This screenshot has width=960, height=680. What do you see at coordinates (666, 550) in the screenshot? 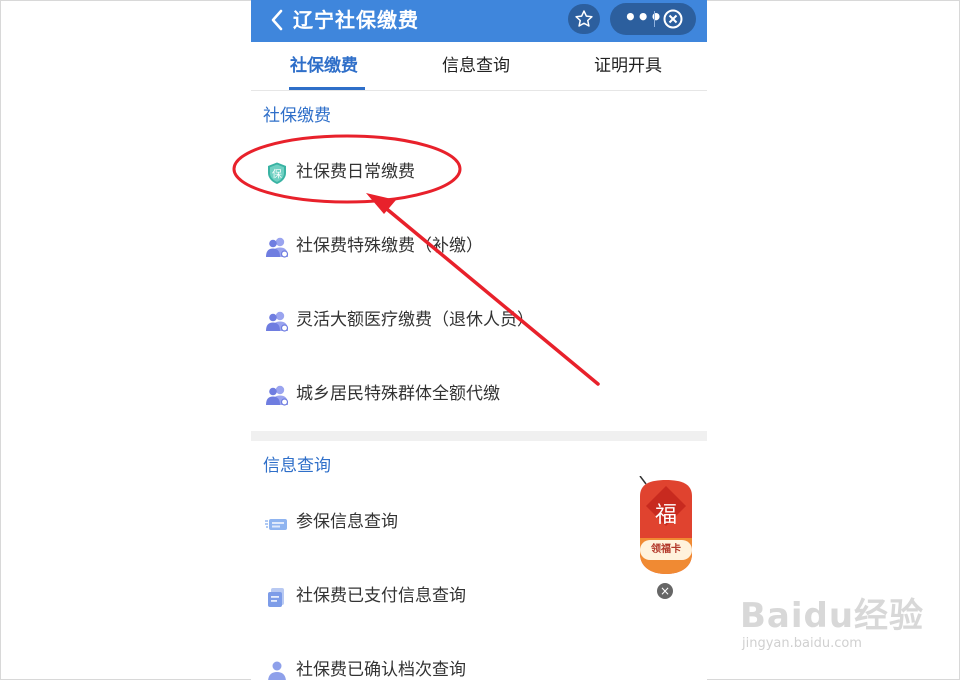
I see `promo-badge: 领福卡` at bounding box center [666, 550].